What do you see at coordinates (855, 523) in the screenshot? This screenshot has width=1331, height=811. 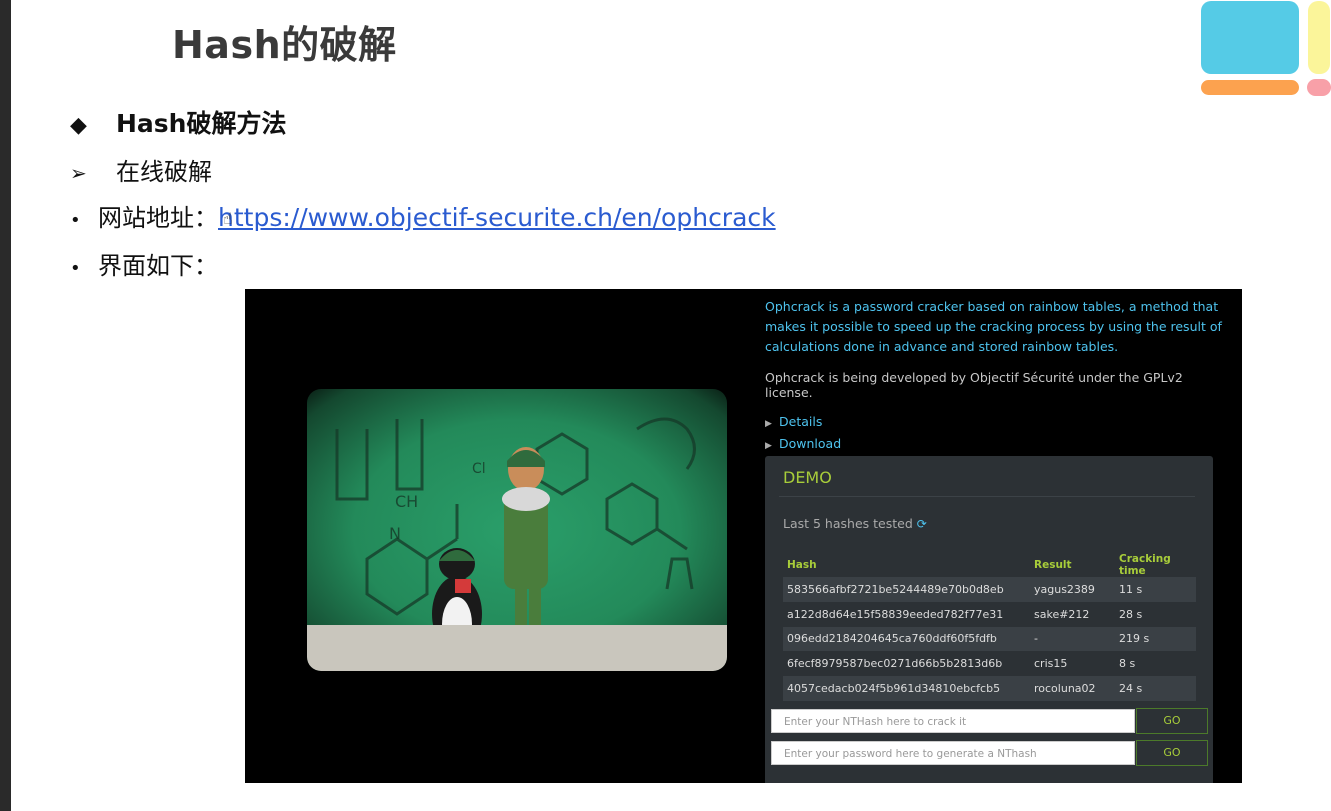 I see `demo-subtitle: Last 5 hashes tested ⟳` at bounding box center [855, 523].